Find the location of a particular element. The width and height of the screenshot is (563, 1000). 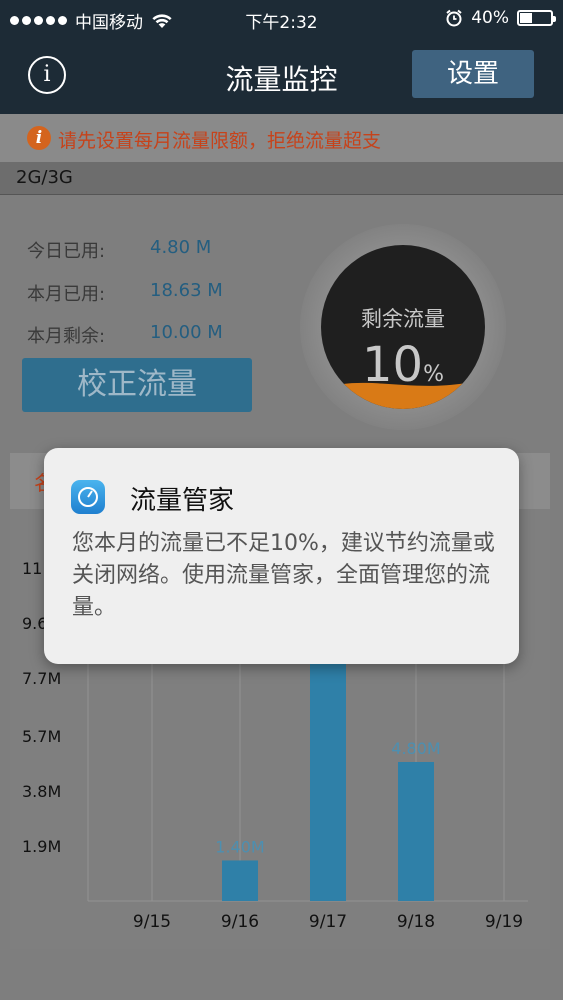

stat-value: 4.80 M is located at coordinates (181, 247).